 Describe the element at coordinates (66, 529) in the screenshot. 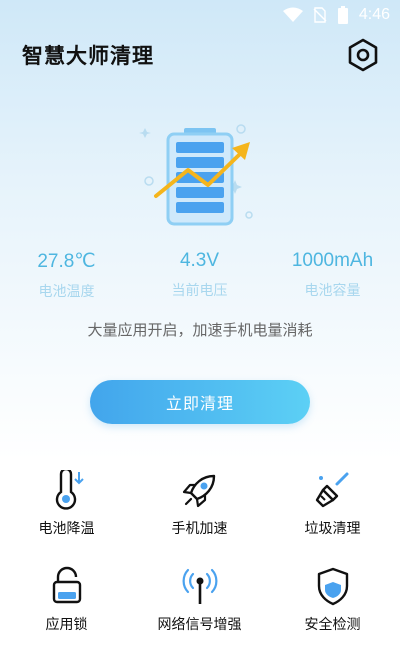

I see `tool-label: 电池降温` at that location.